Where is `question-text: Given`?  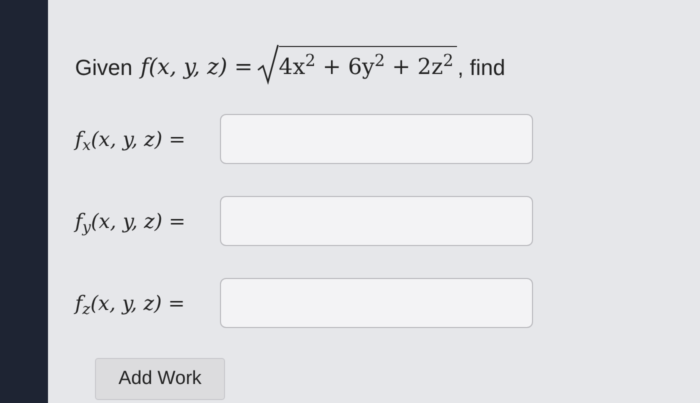
question-text: Given is located at coordinates (103, 68).